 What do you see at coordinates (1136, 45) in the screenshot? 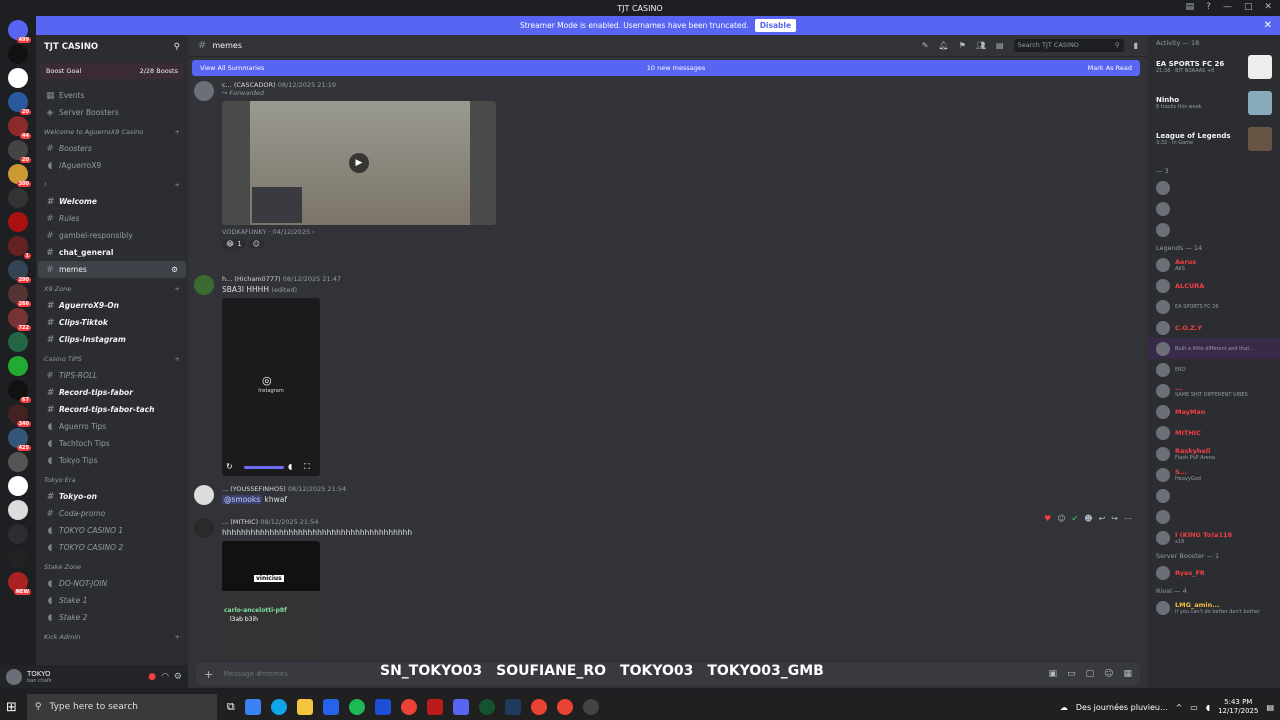
I see `inbox-icon: ▮` at bounding box center [1136, 45].